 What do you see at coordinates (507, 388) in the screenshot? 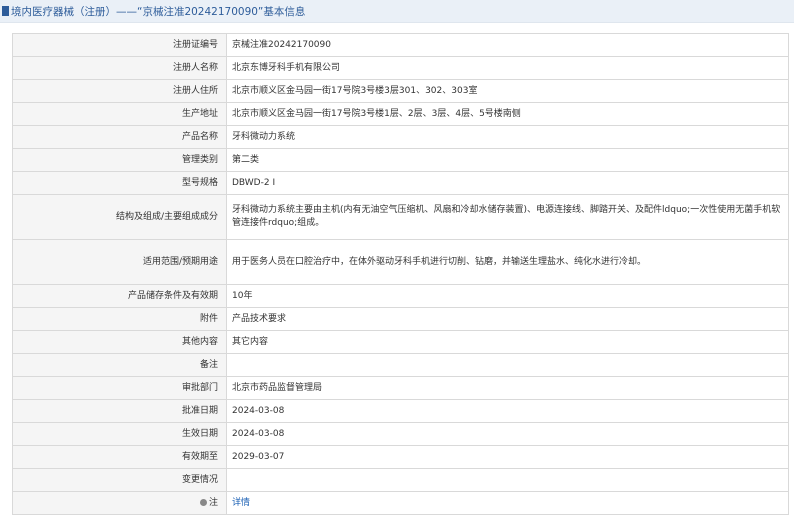
I see `row-value: 北京市药品监督管理局` at bounding box center [507, 388].